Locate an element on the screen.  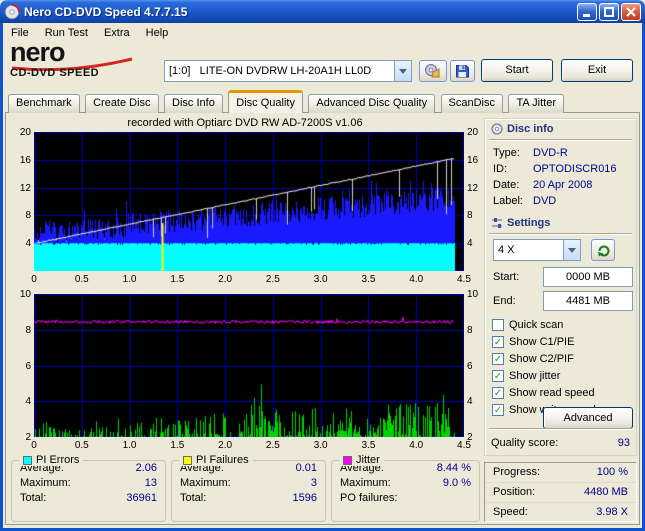
refresh-icon is located at coordinates (603, 250).